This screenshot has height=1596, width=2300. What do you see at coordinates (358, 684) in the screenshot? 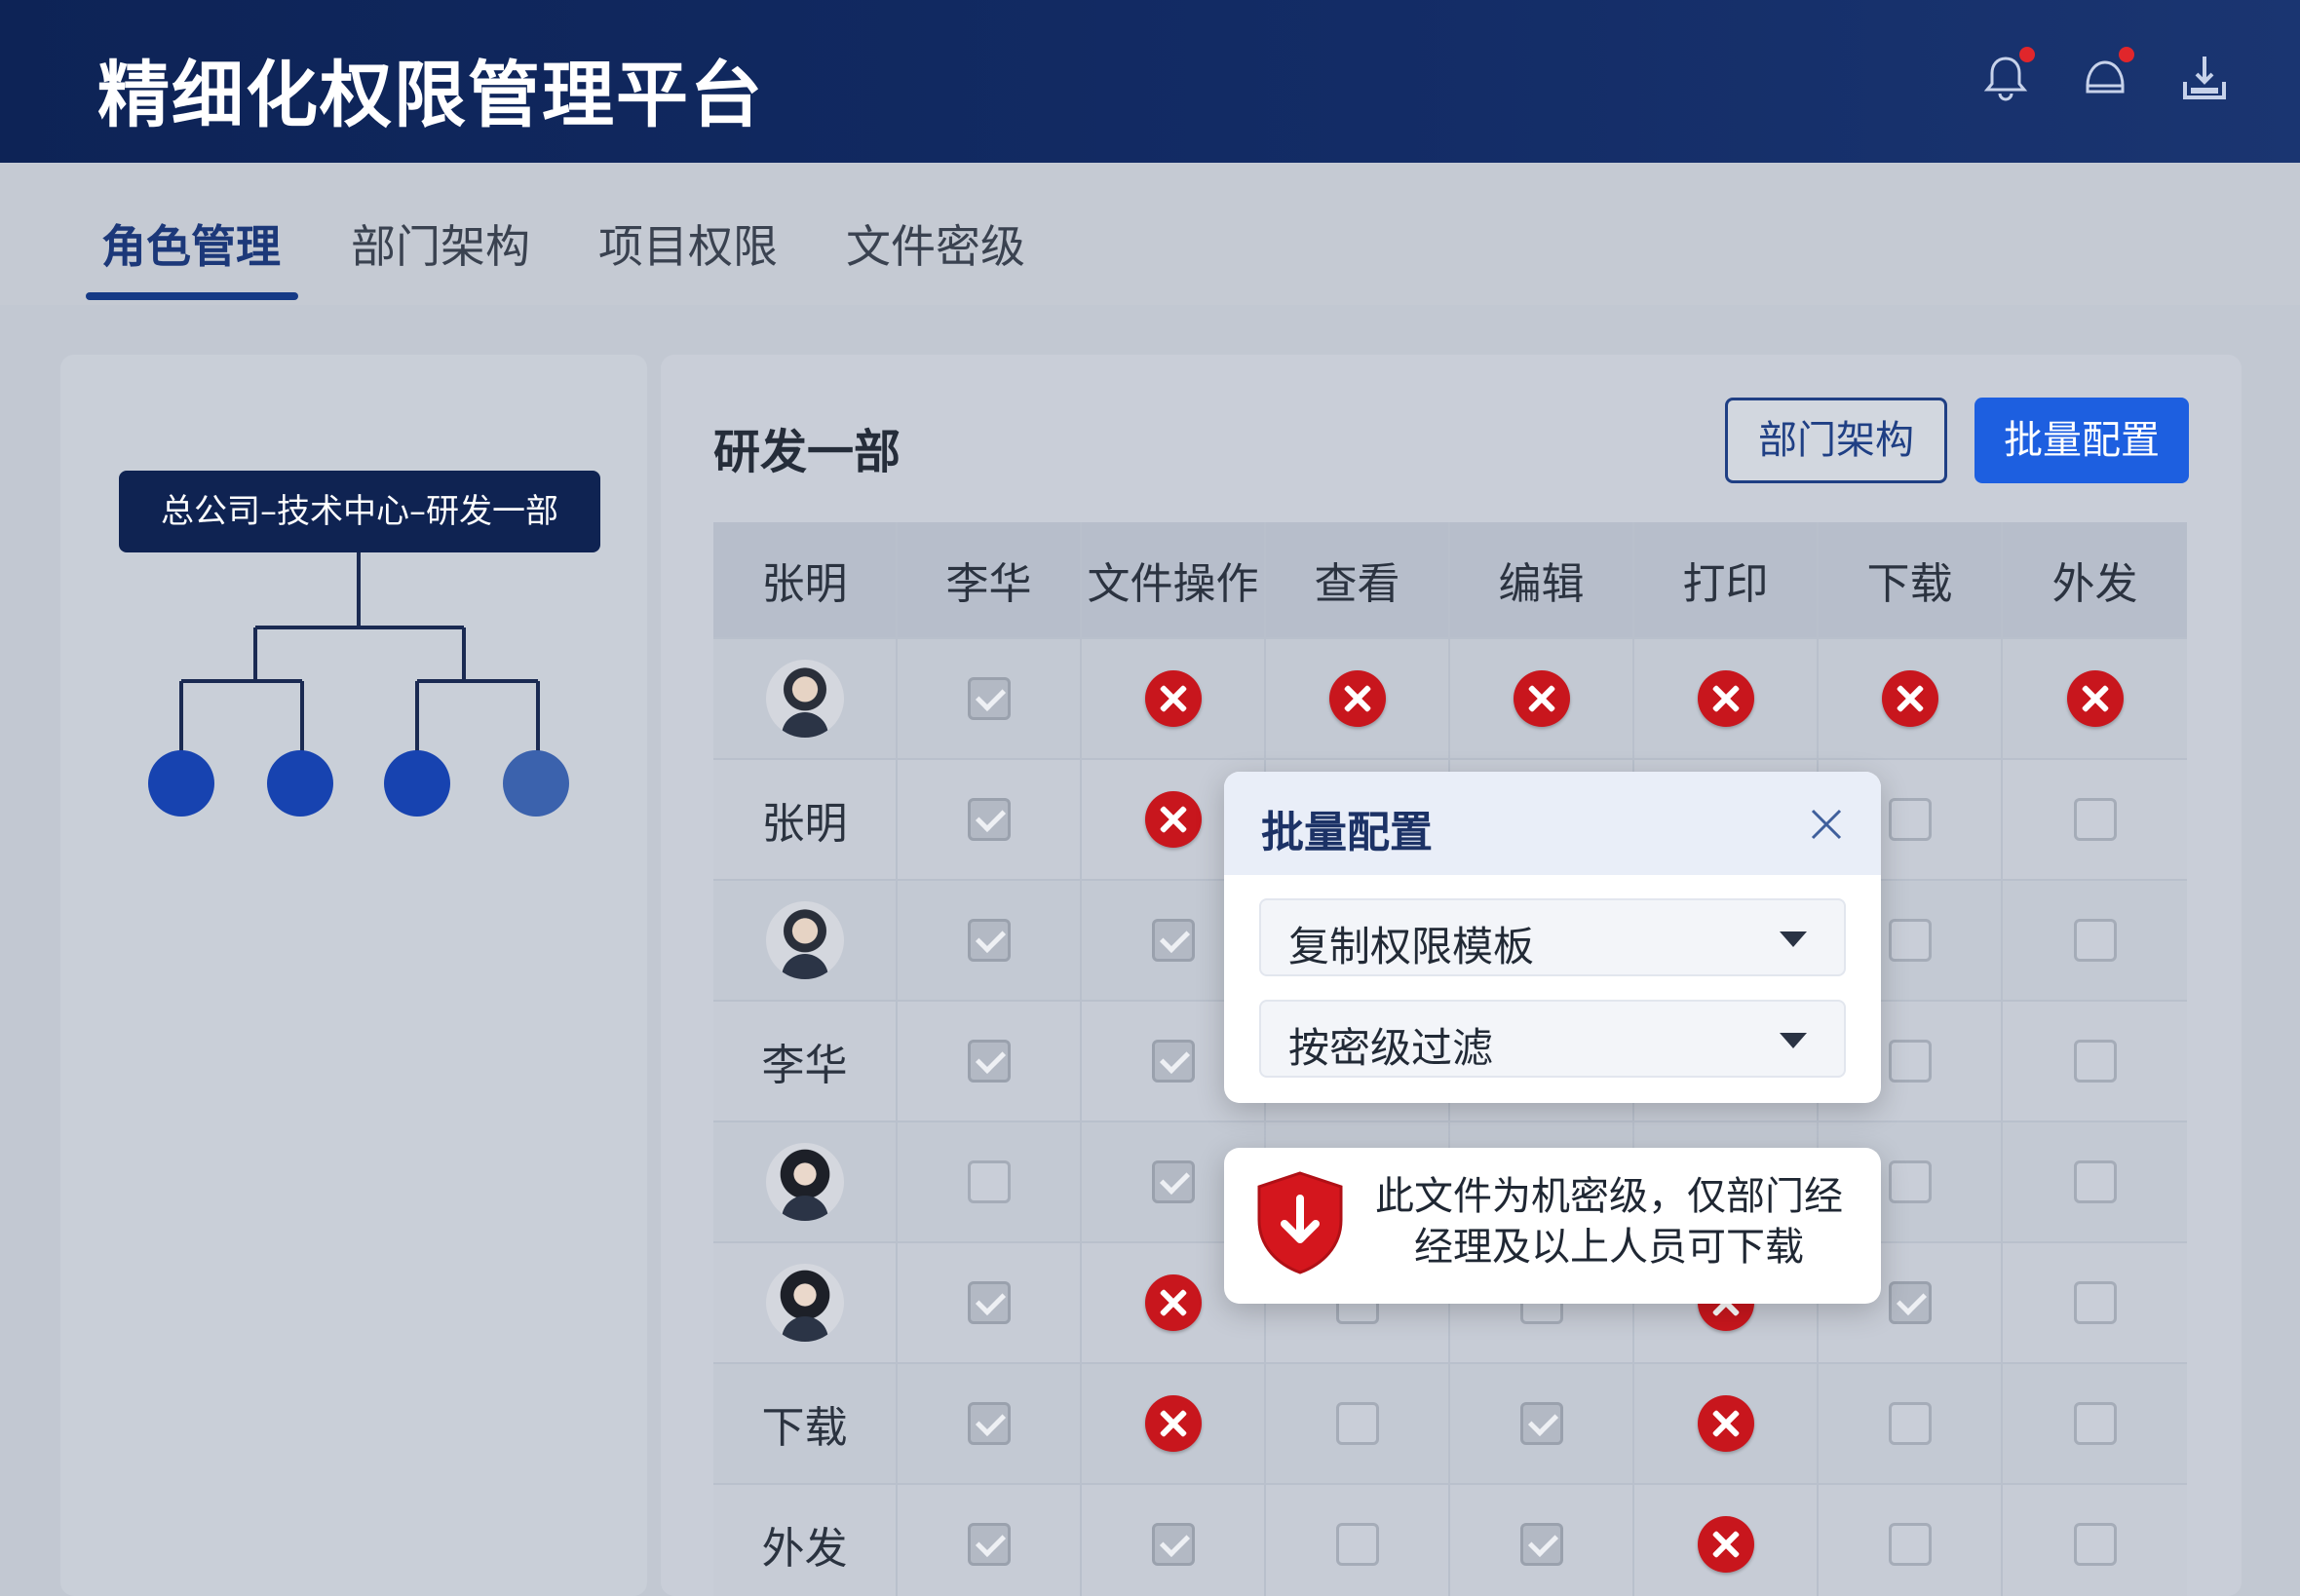
I see `org-tree-diagram` at bounding box center [358, 684].